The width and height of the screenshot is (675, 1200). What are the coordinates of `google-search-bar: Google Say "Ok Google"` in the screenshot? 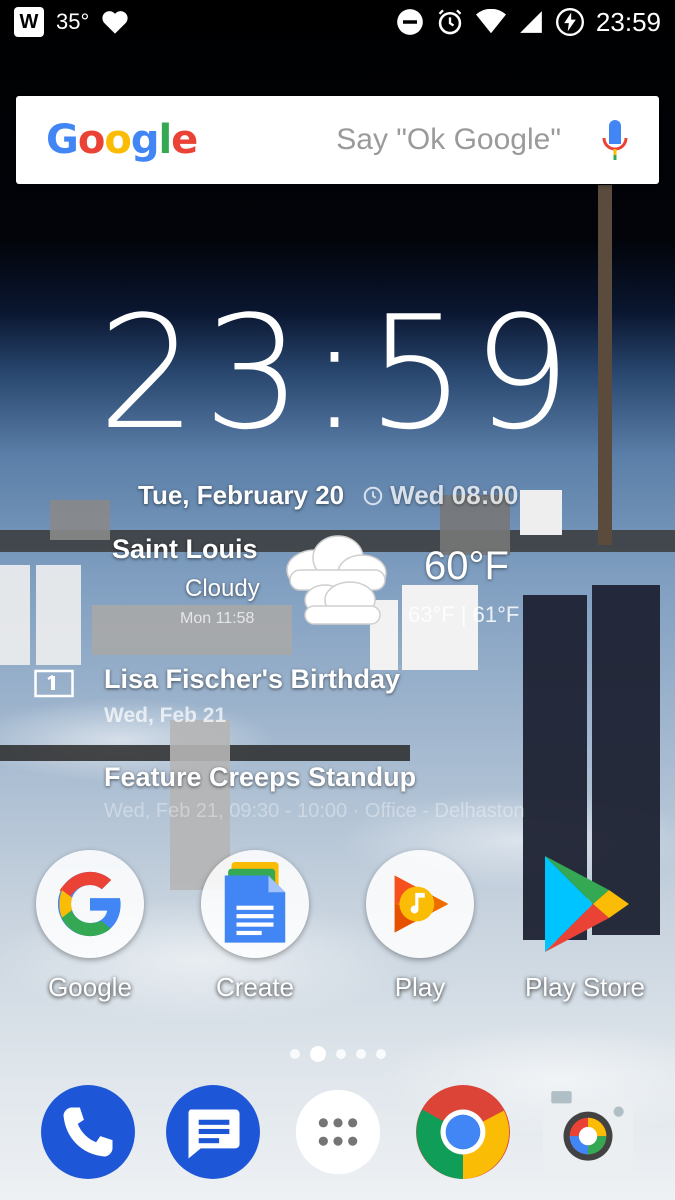 It's located at (337, 140).